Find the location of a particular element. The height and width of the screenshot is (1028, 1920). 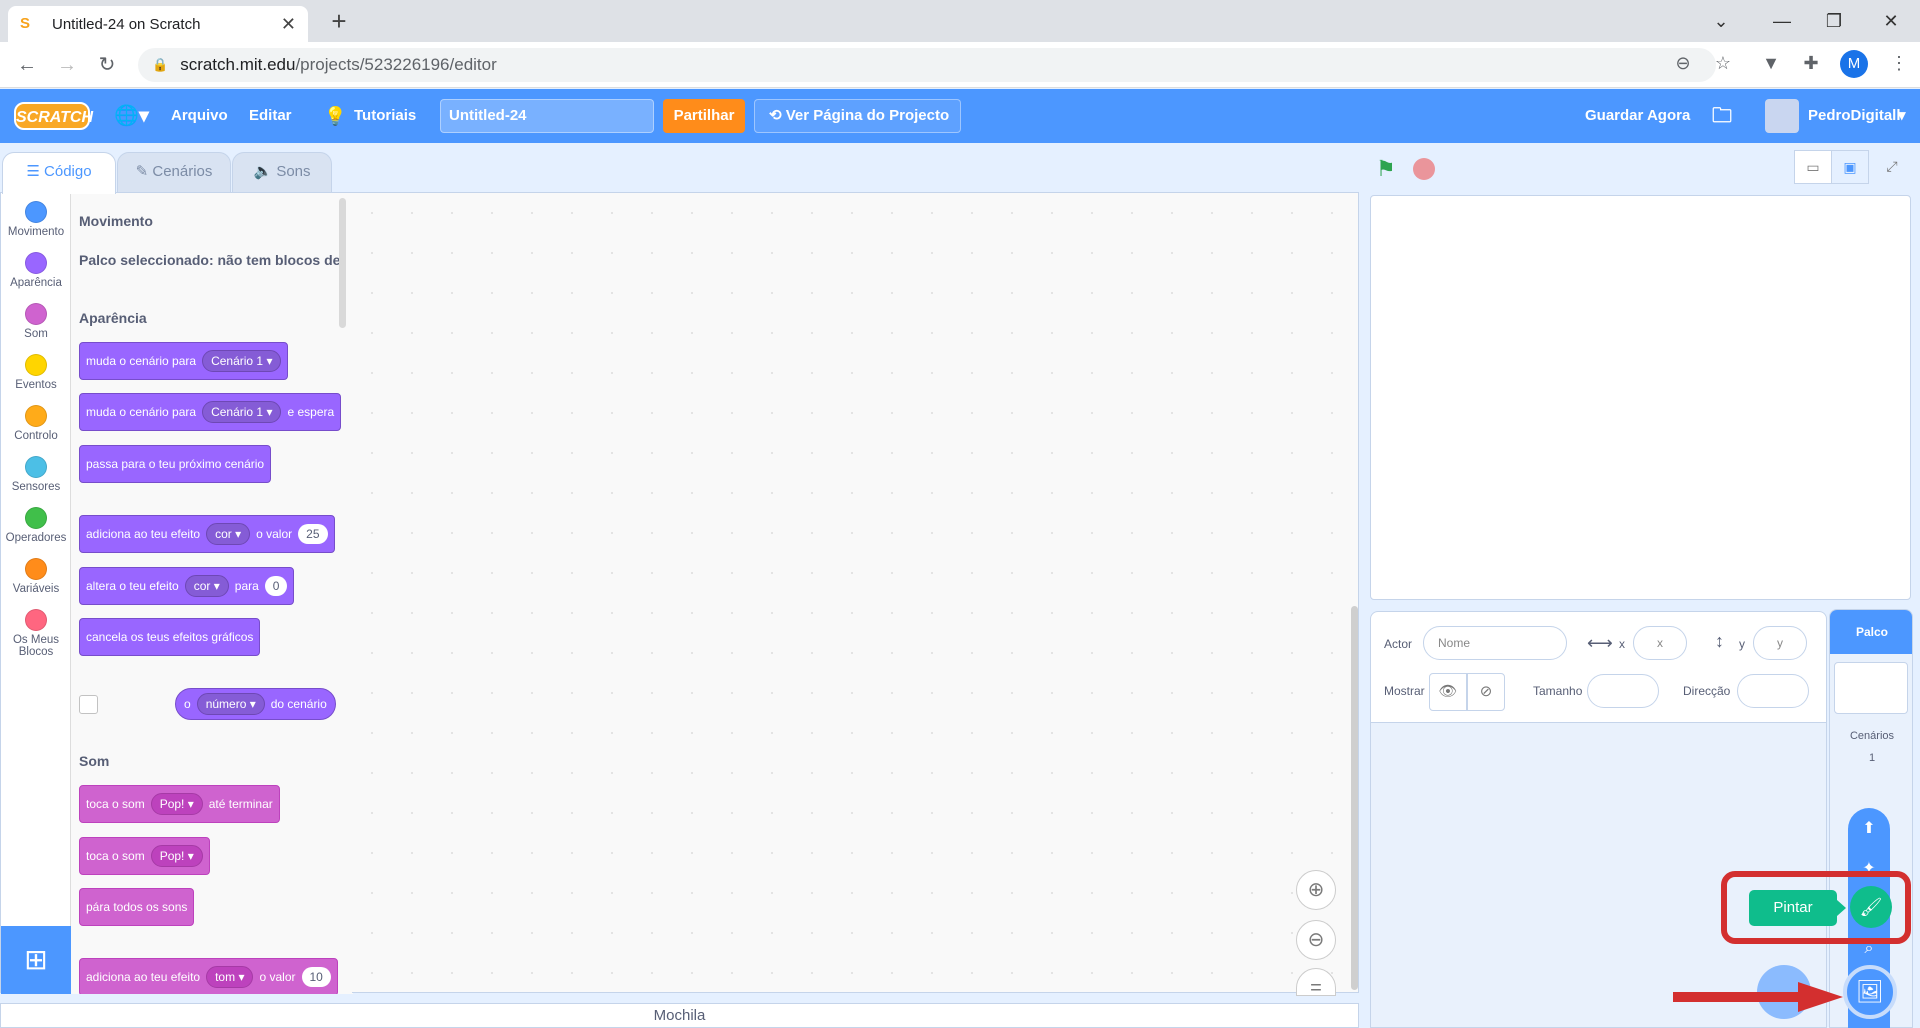

backpack-bar: Mochila is located at coordinates (679, 1015).